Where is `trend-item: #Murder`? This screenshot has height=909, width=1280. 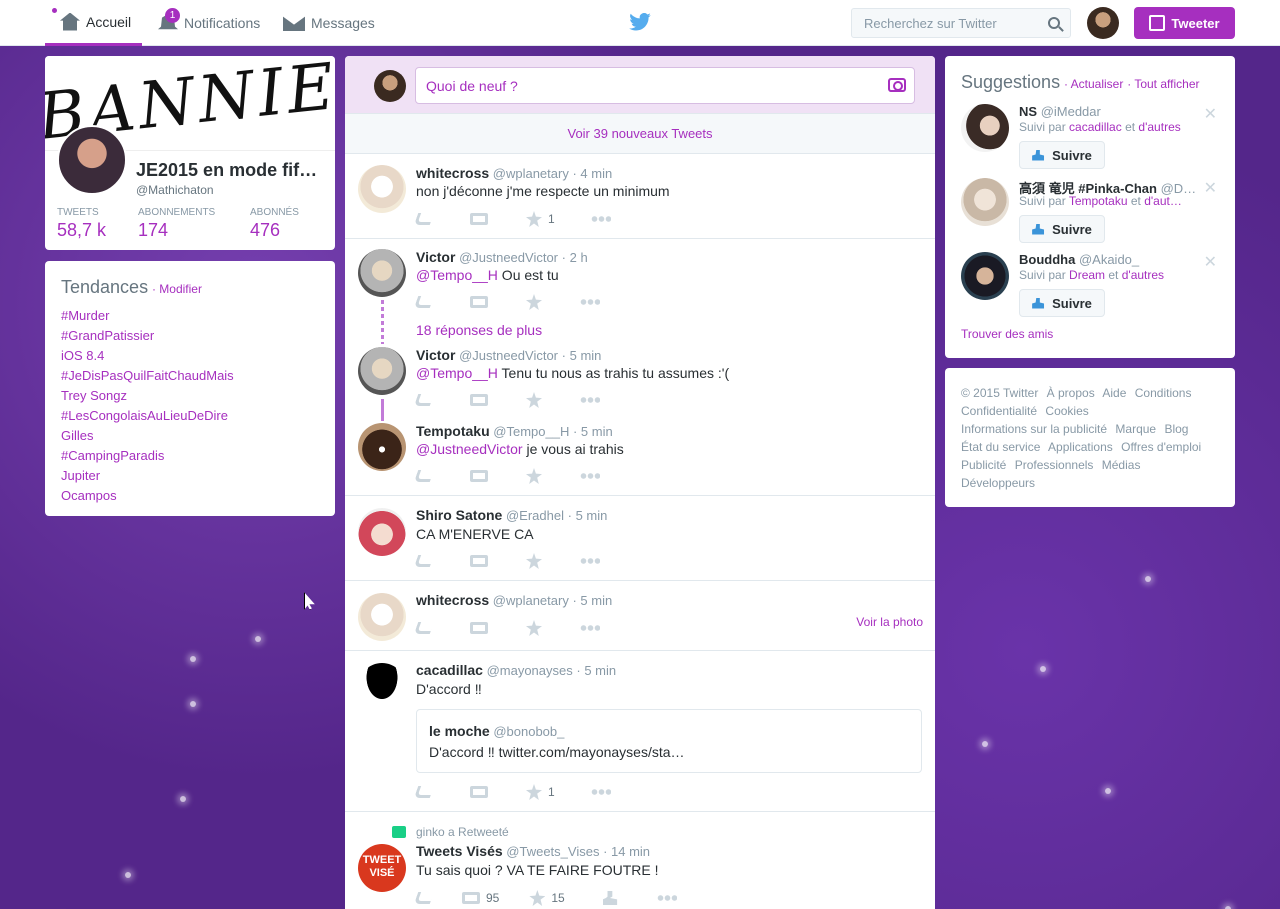 trend-item: #Murder is located at coordinates (190, 316).